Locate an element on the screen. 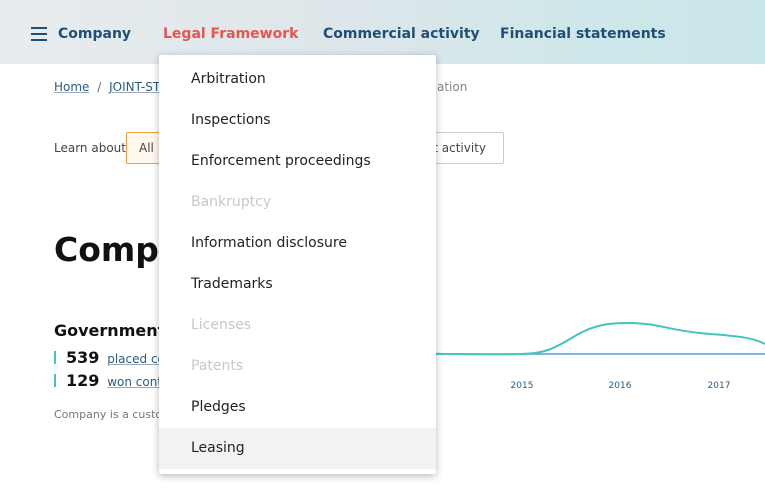 This screenshot has height=498, width=765. stat-placed-contracts: 539 placed con is located at coordinates (113, 357).